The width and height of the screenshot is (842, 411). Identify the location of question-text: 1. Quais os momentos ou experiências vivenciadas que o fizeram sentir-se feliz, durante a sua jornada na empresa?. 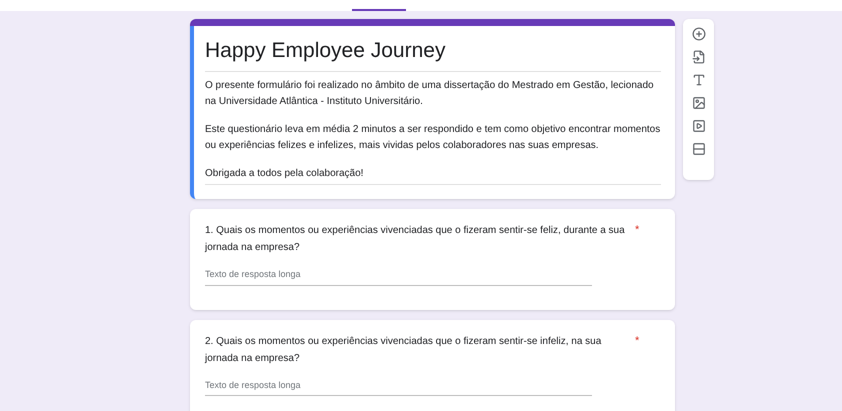
(415, 239).